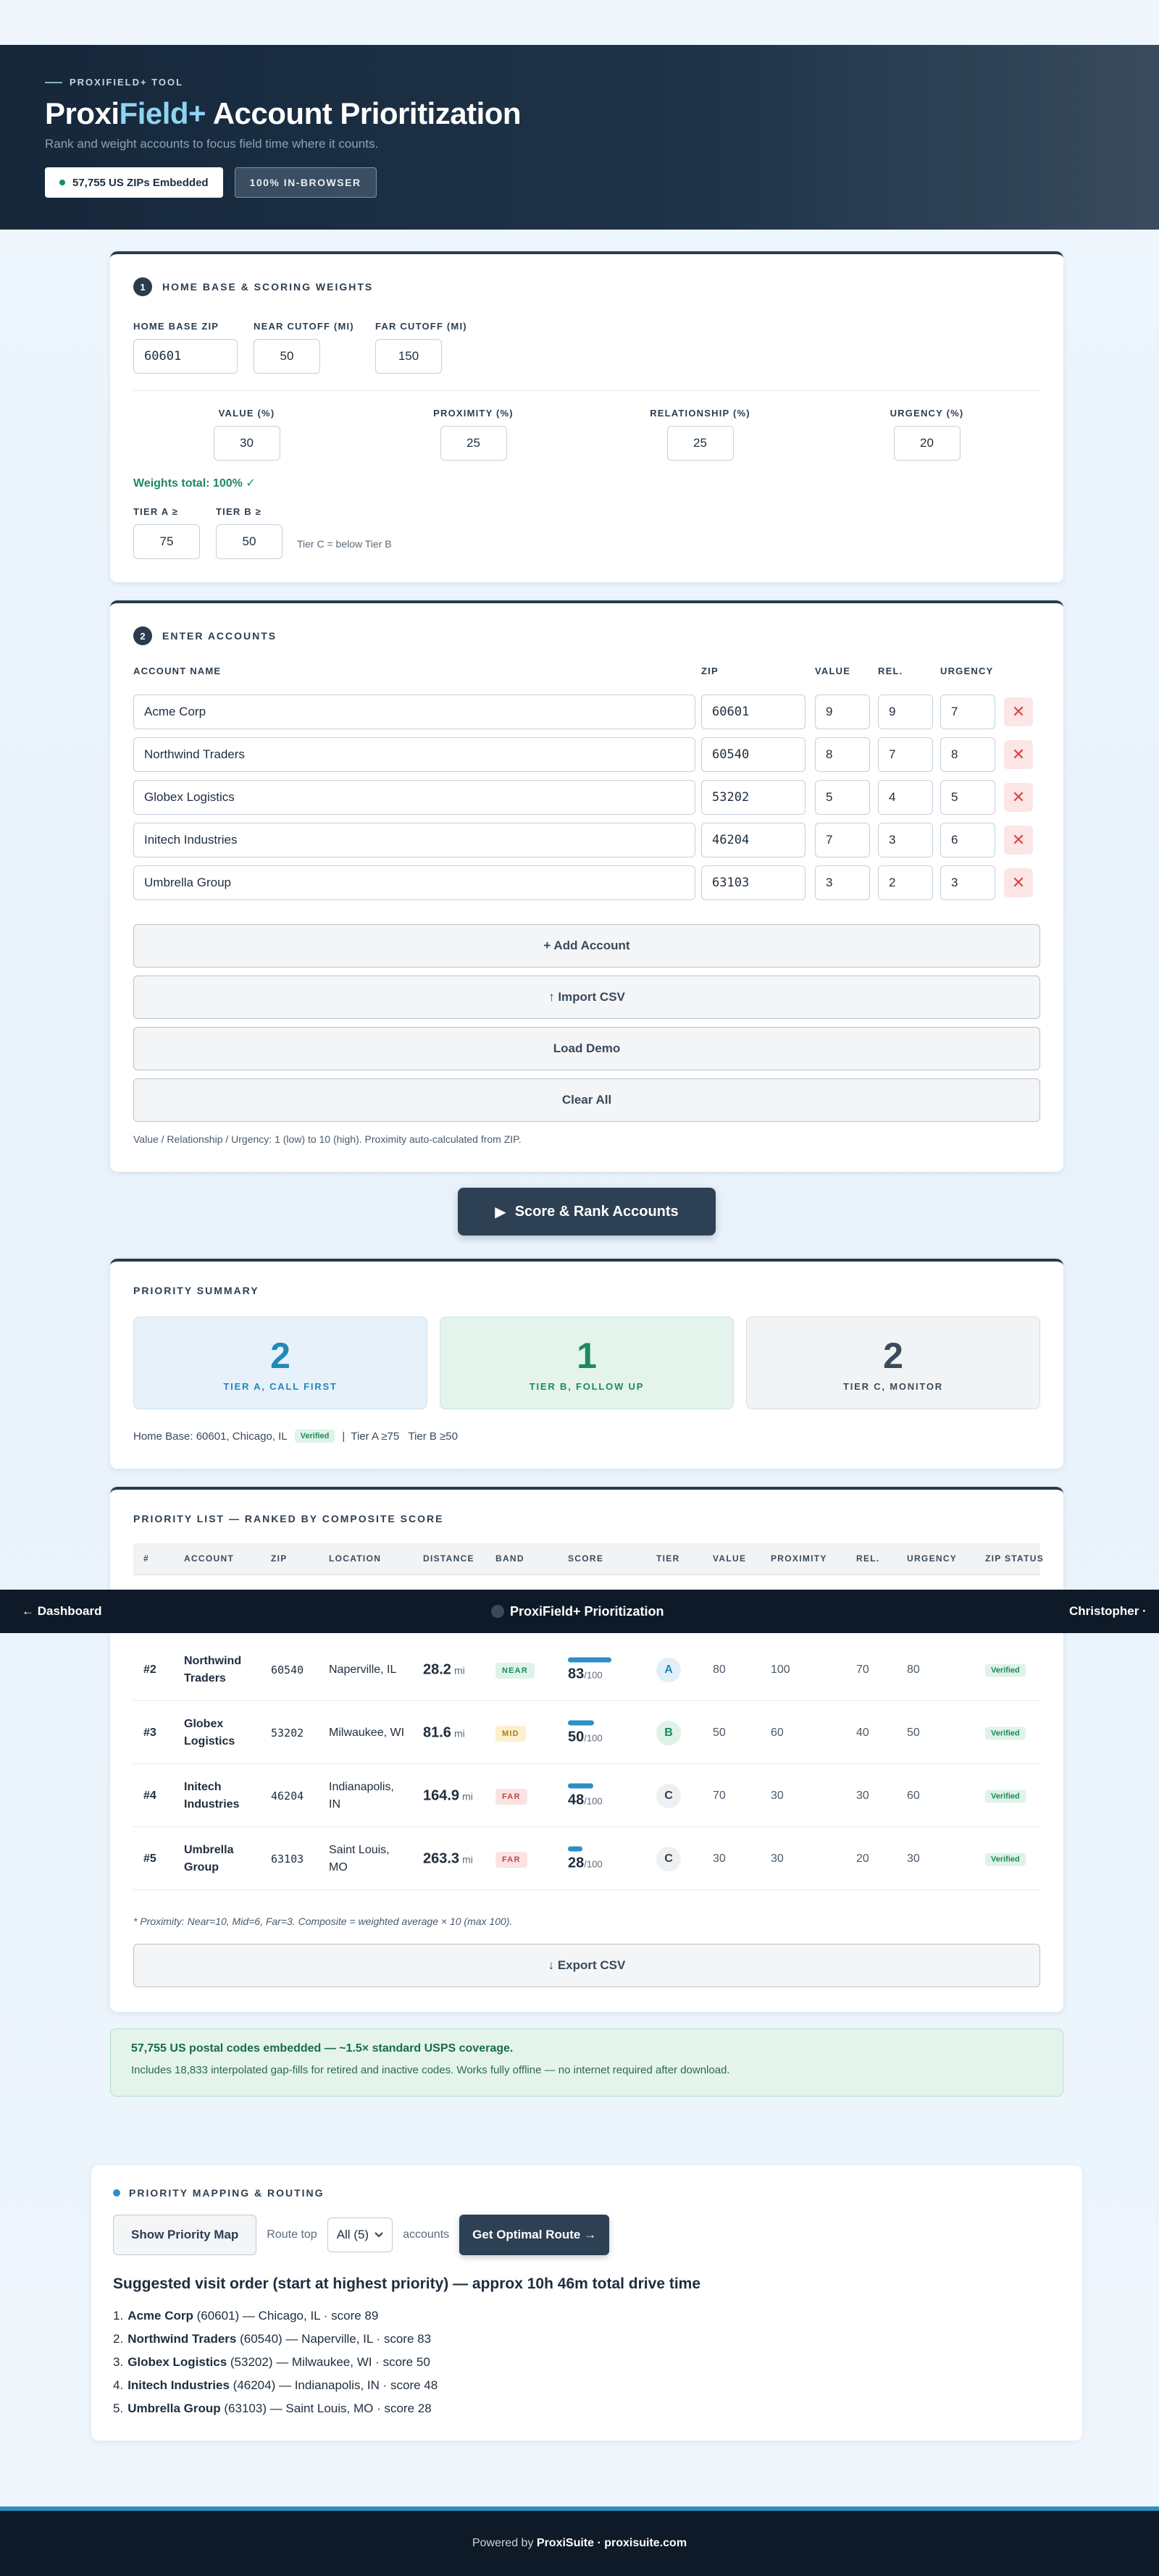  What do you see at coordinates (287, 356) in the screenshot?
I see `near-cutoff-input: 50` at bounding box center [287, 356].